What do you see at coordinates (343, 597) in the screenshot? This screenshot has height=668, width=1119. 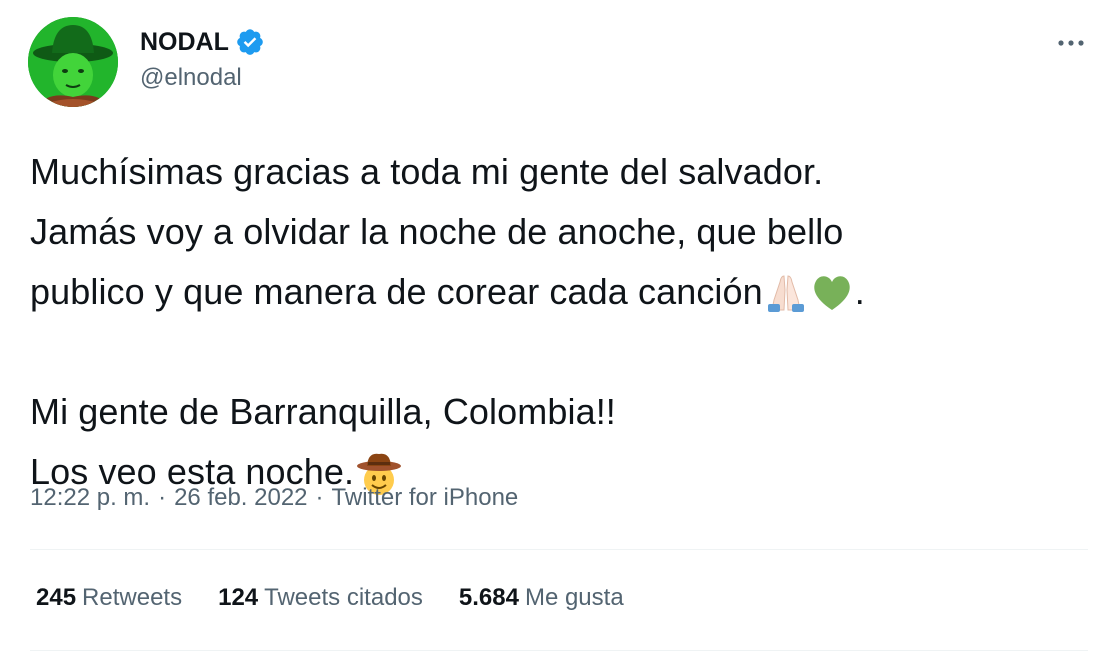 I see `quote-tweets-label: Tweets citados` at bounding box center [343, 597].